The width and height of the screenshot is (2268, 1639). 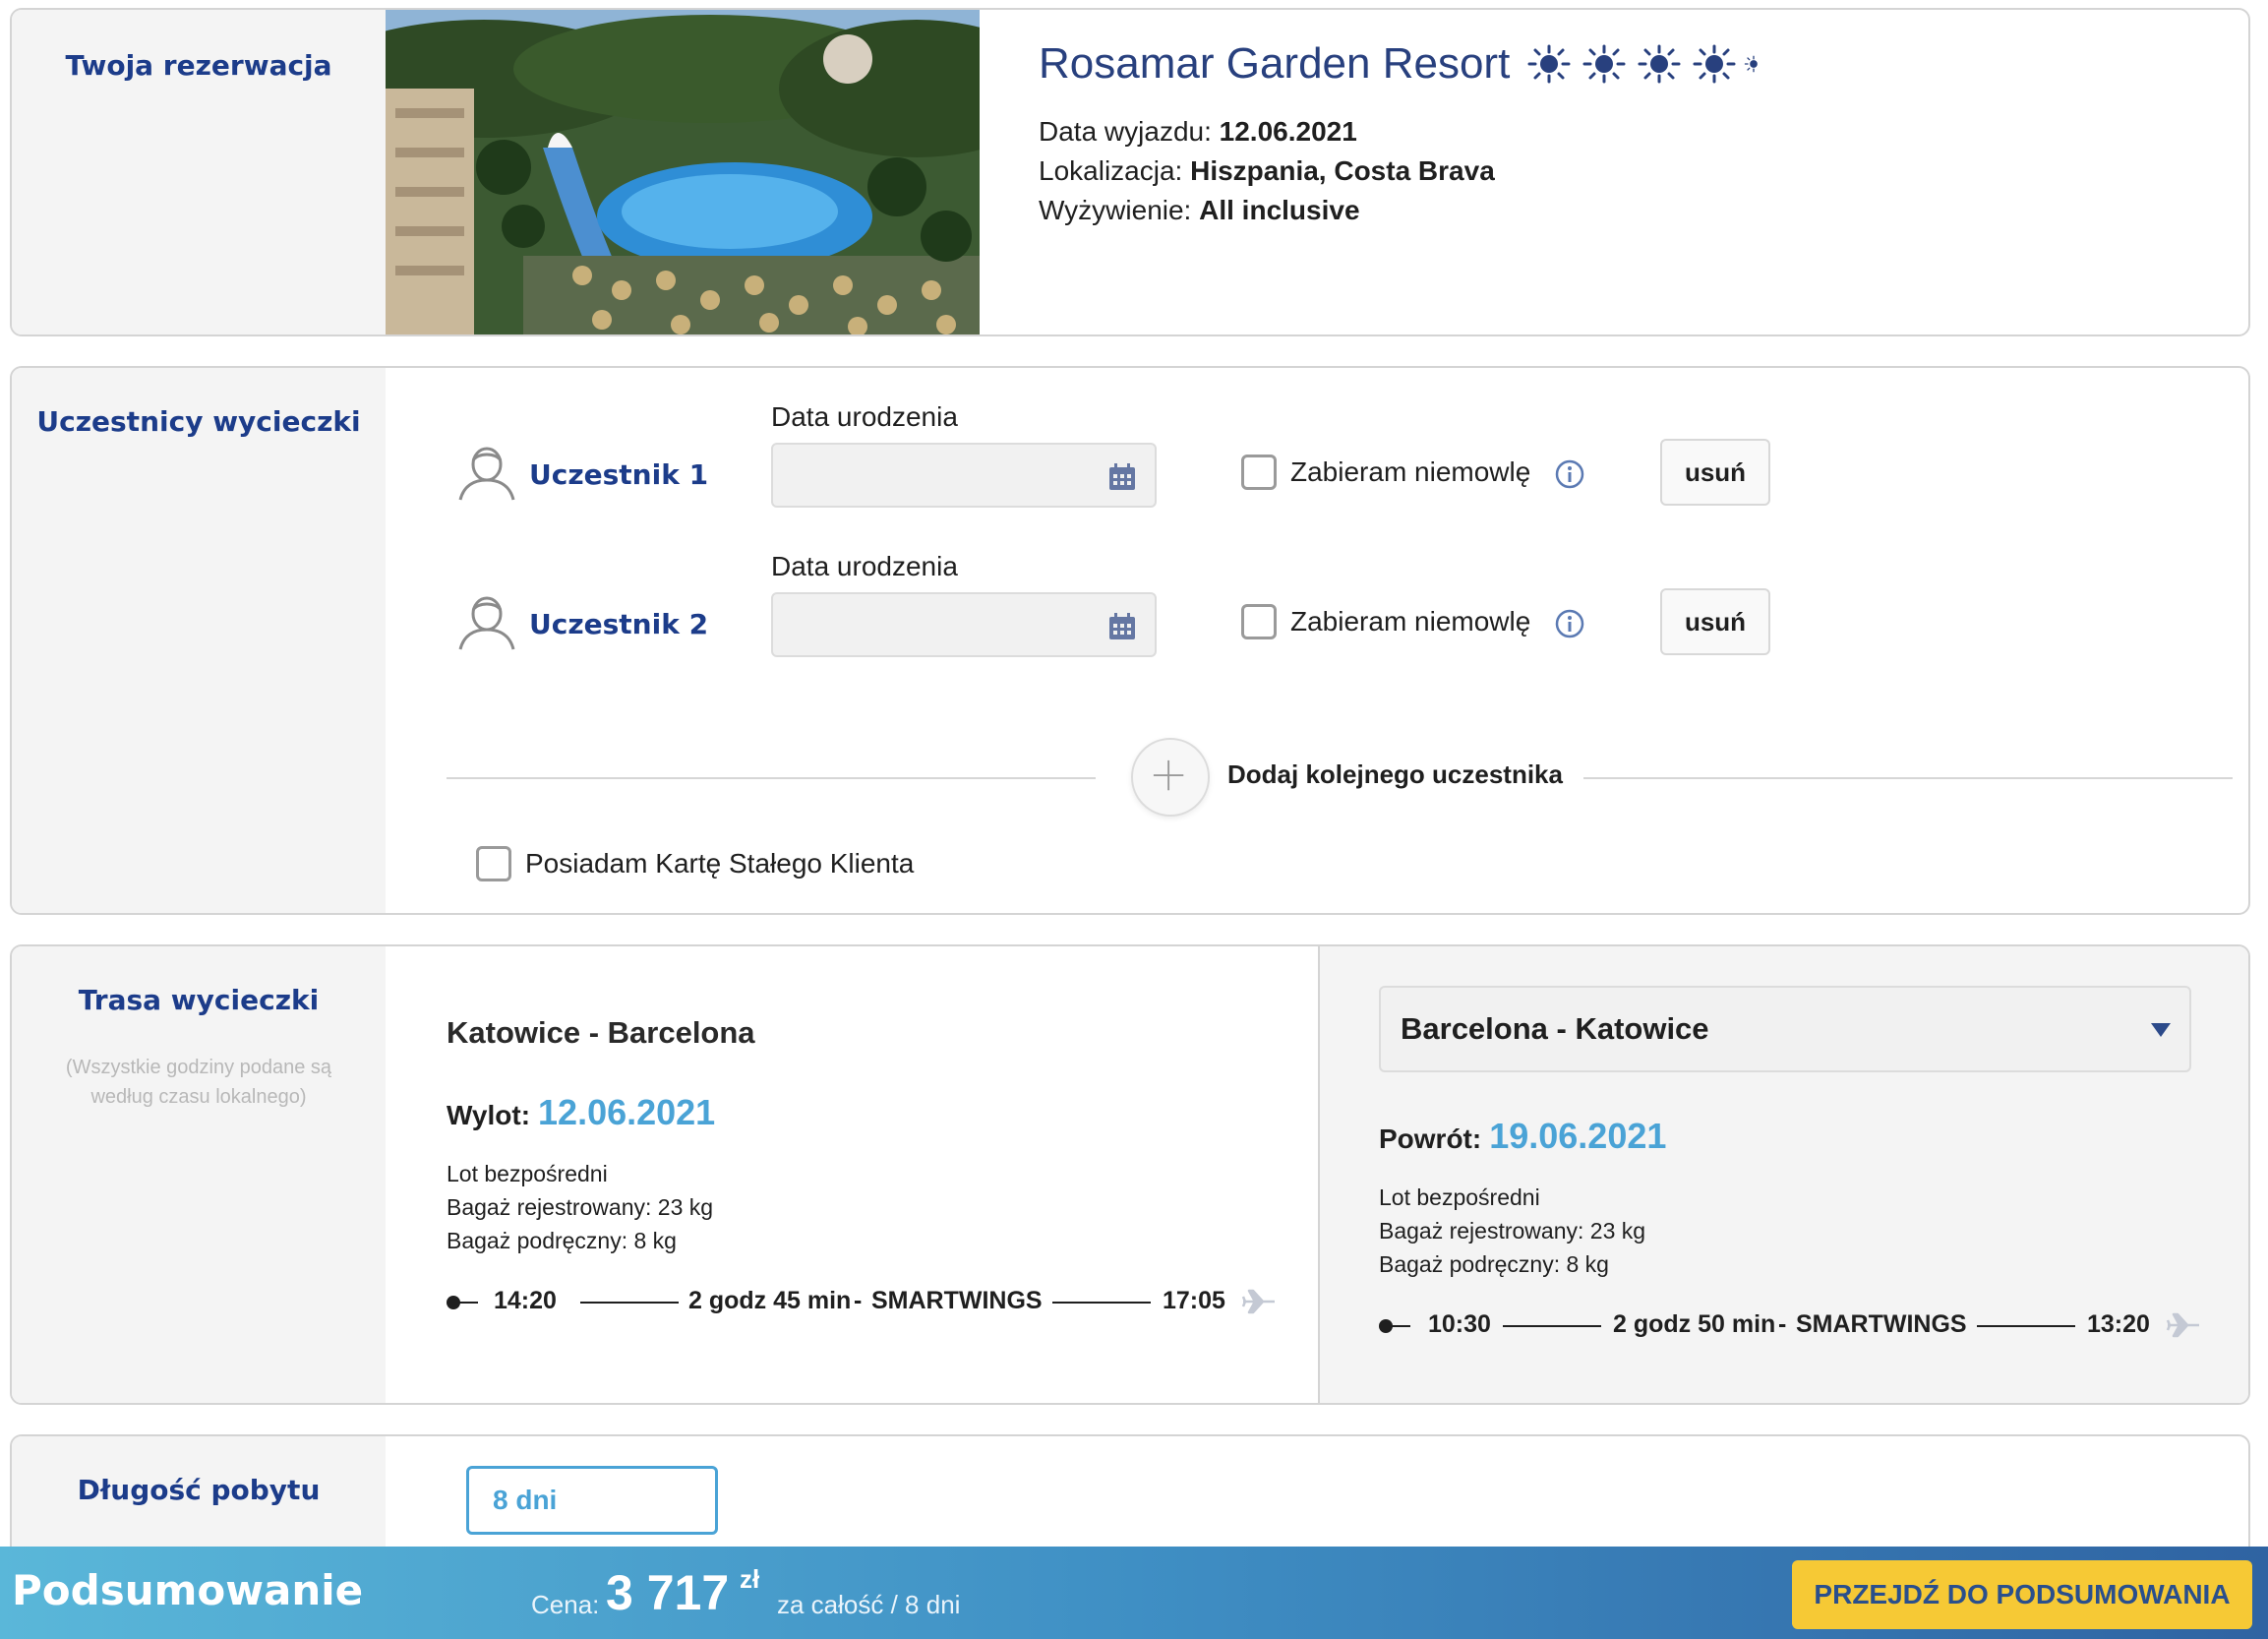 What do you see at coordinates (750, 1579) in the screenshot?
I see `price-currency: zł` at bounding box center [750, 1579].